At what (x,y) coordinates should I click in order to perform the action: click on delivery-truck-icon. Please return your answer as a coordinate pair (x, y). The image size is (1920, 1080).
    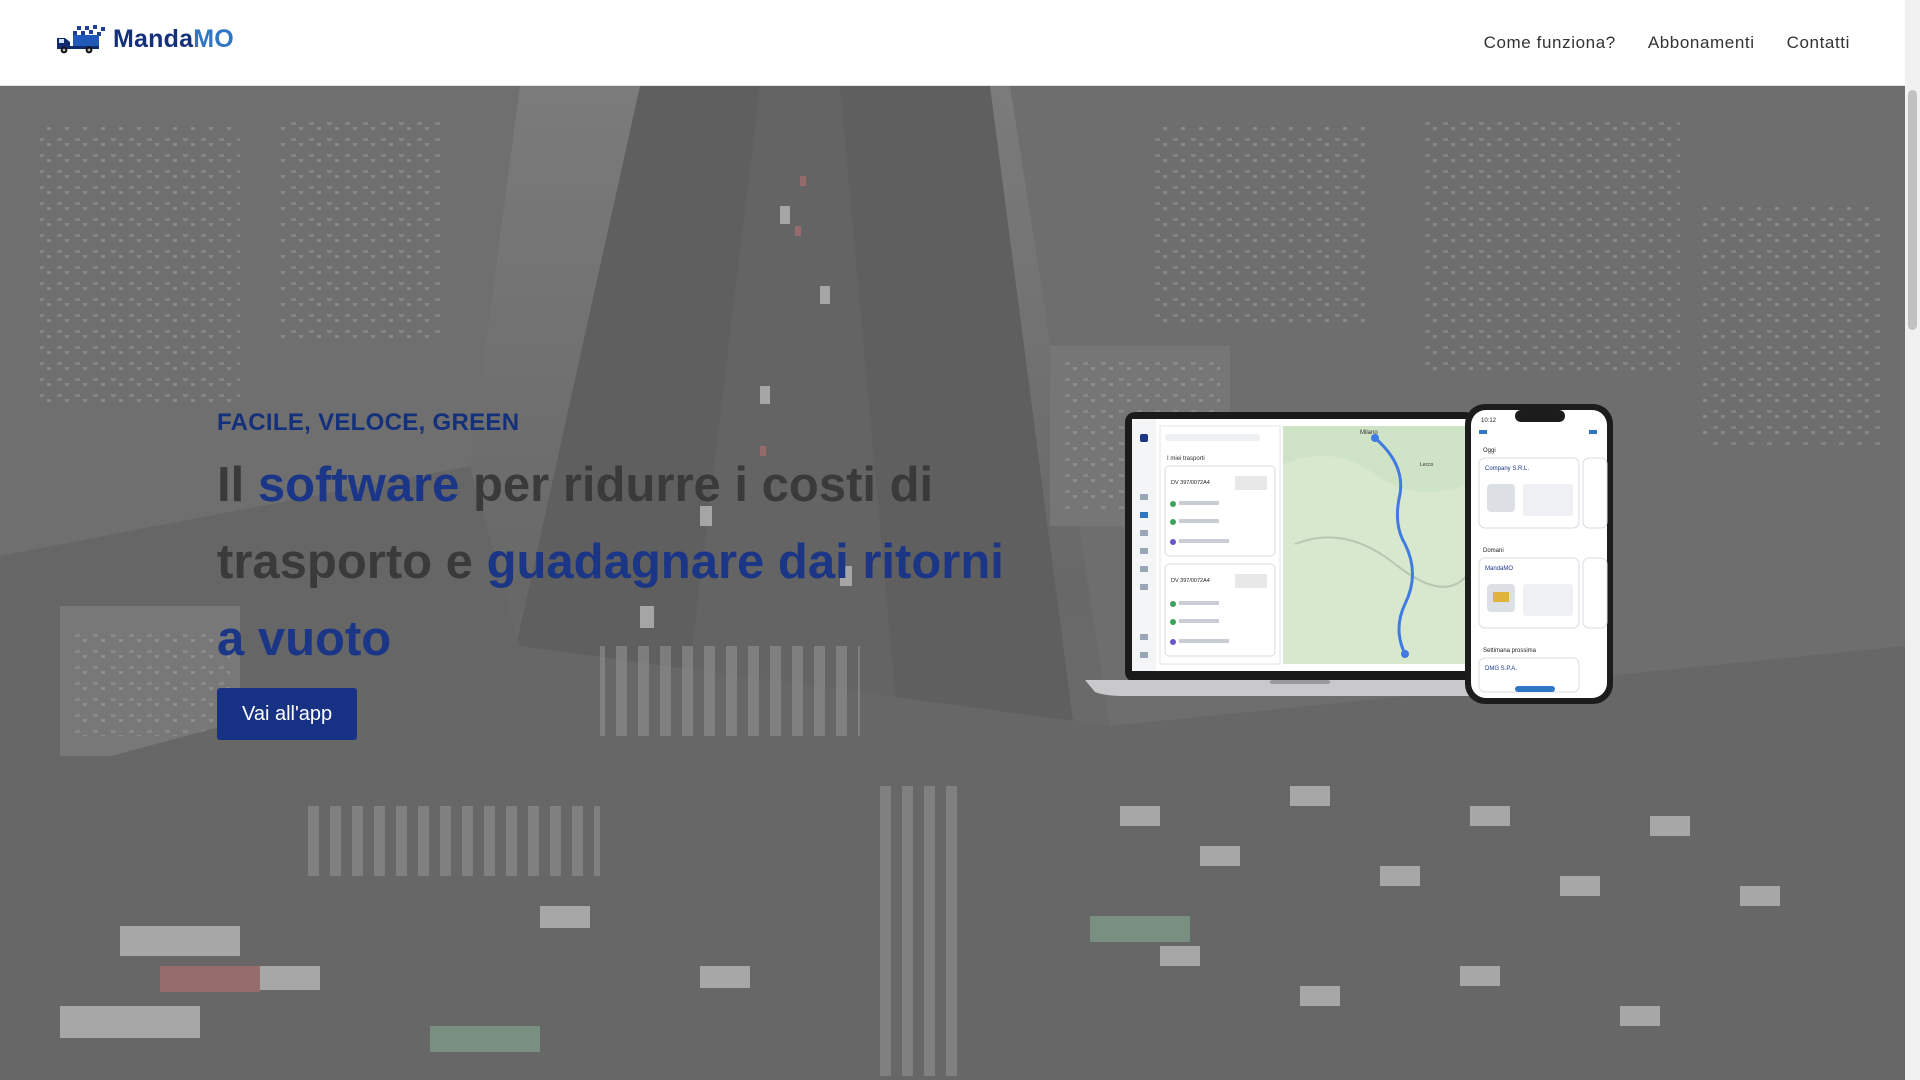
    Looking at the image, I should click on (81, 39).